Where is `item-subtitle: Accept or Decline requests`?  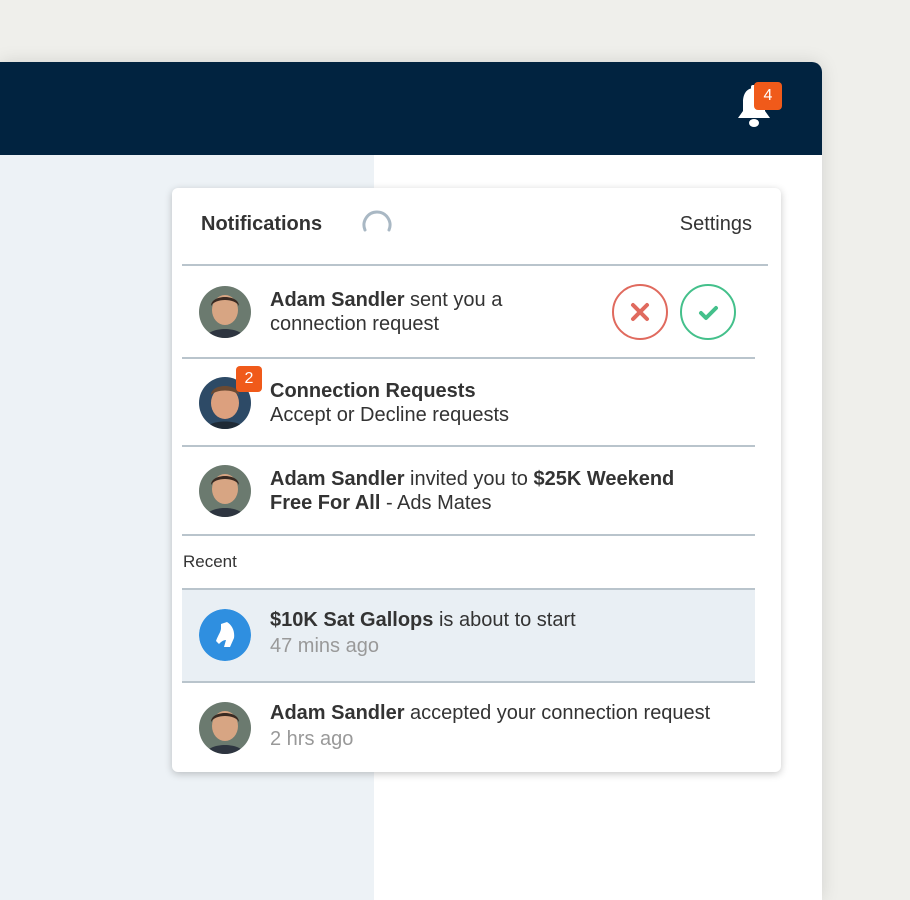 item-subtitle: Accept or Decline requests is located at coordinates (390, 415).